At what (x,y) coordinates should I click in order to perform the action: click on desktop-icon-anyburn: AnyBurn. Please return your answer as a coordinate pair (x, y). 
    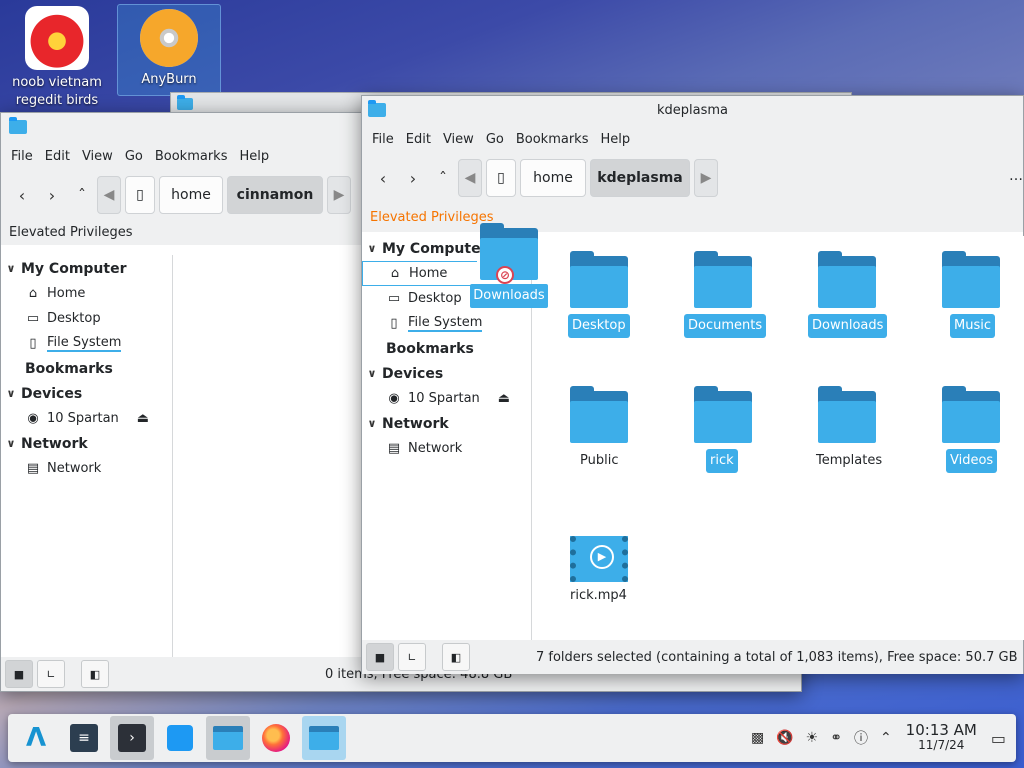
    Looking at the image, I should click on (169, 50).